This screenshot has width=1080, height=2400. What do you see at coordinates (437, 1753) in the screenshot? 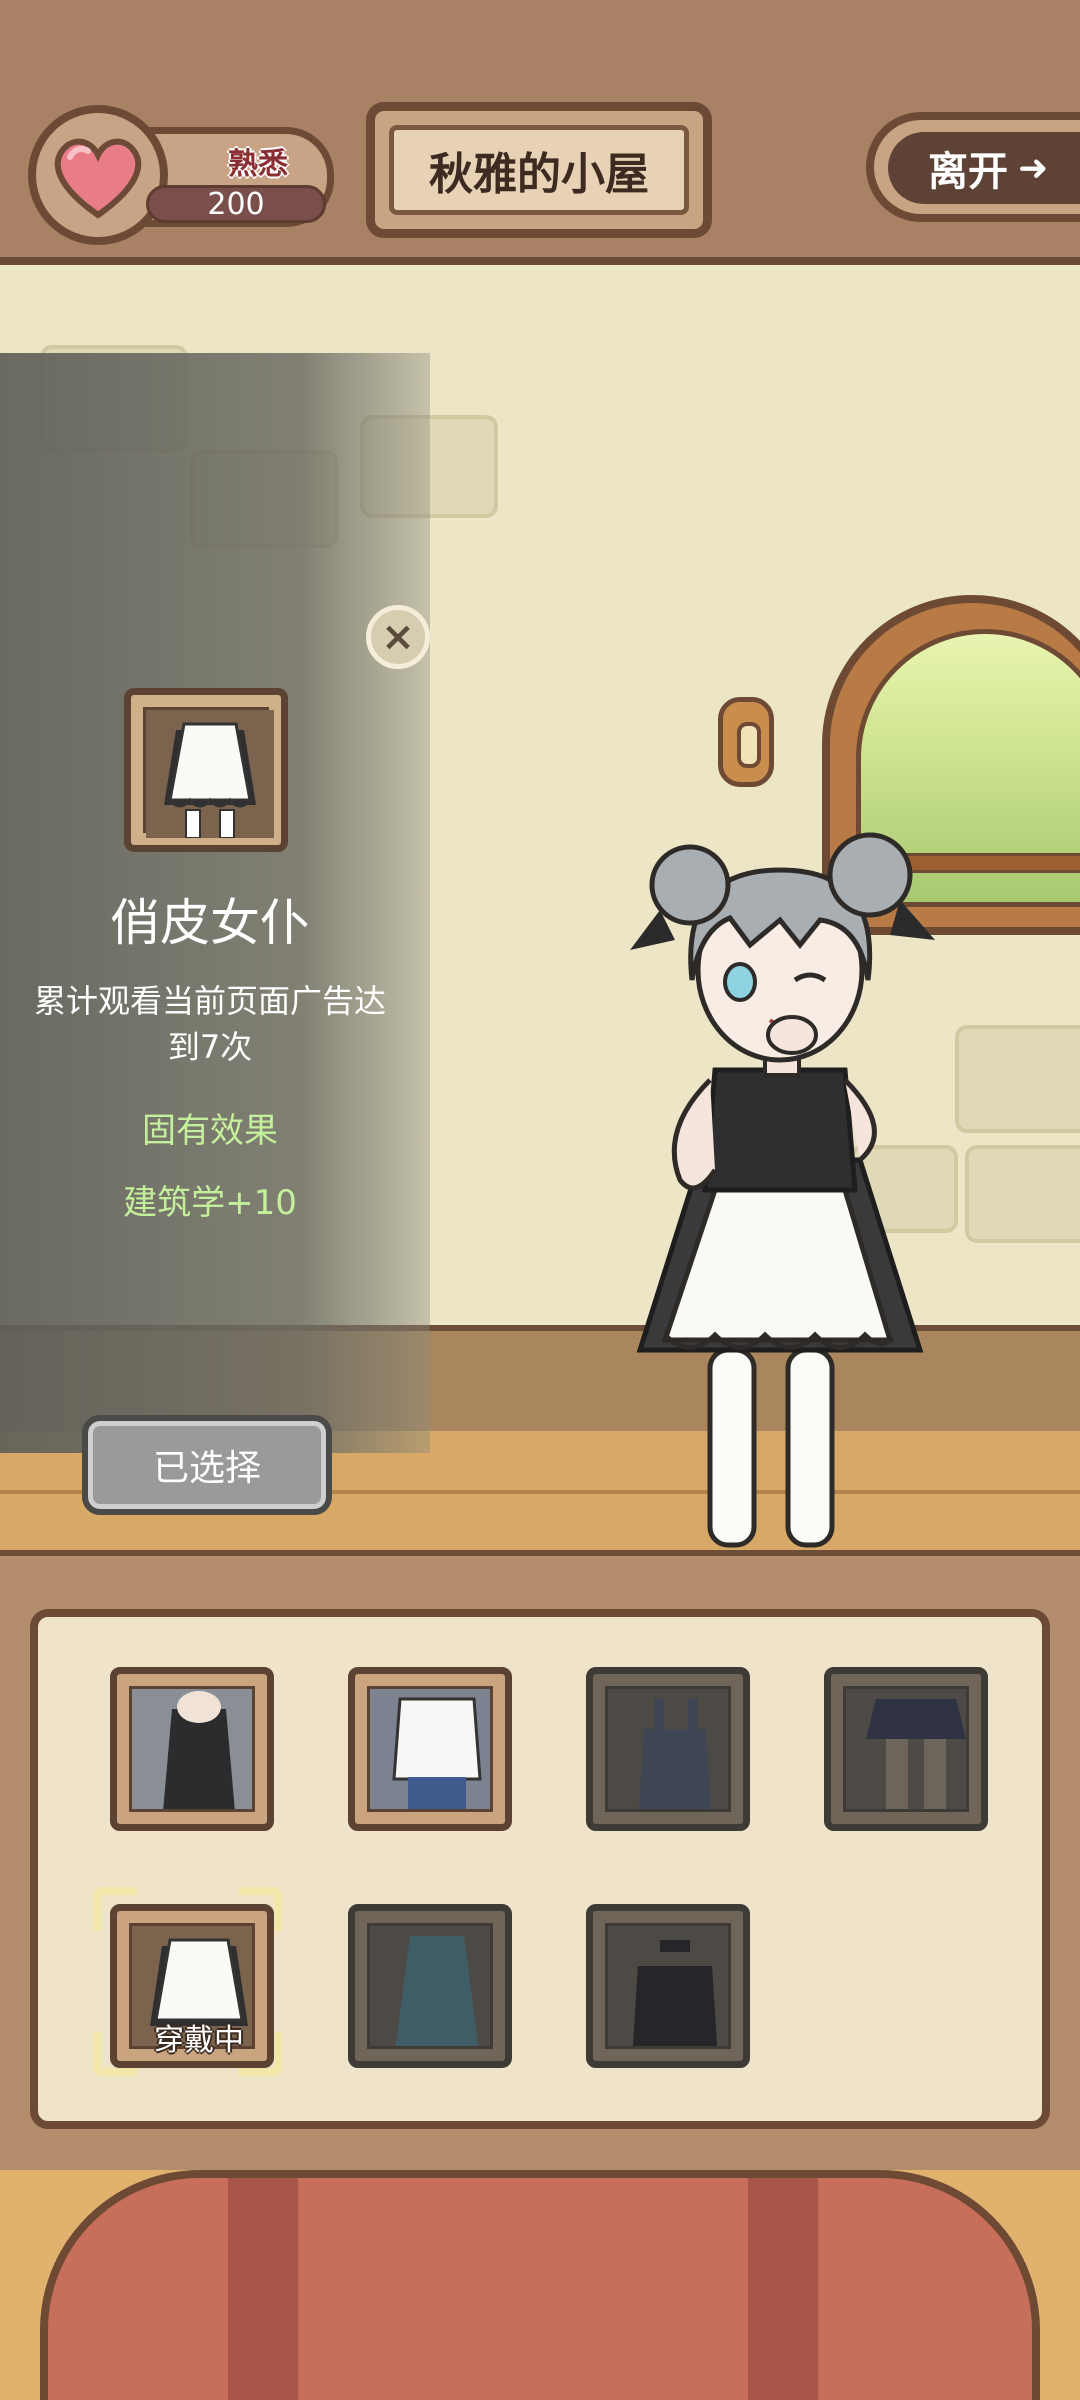
I see `white-shirt-icon` at bounding box center [437, 1753].